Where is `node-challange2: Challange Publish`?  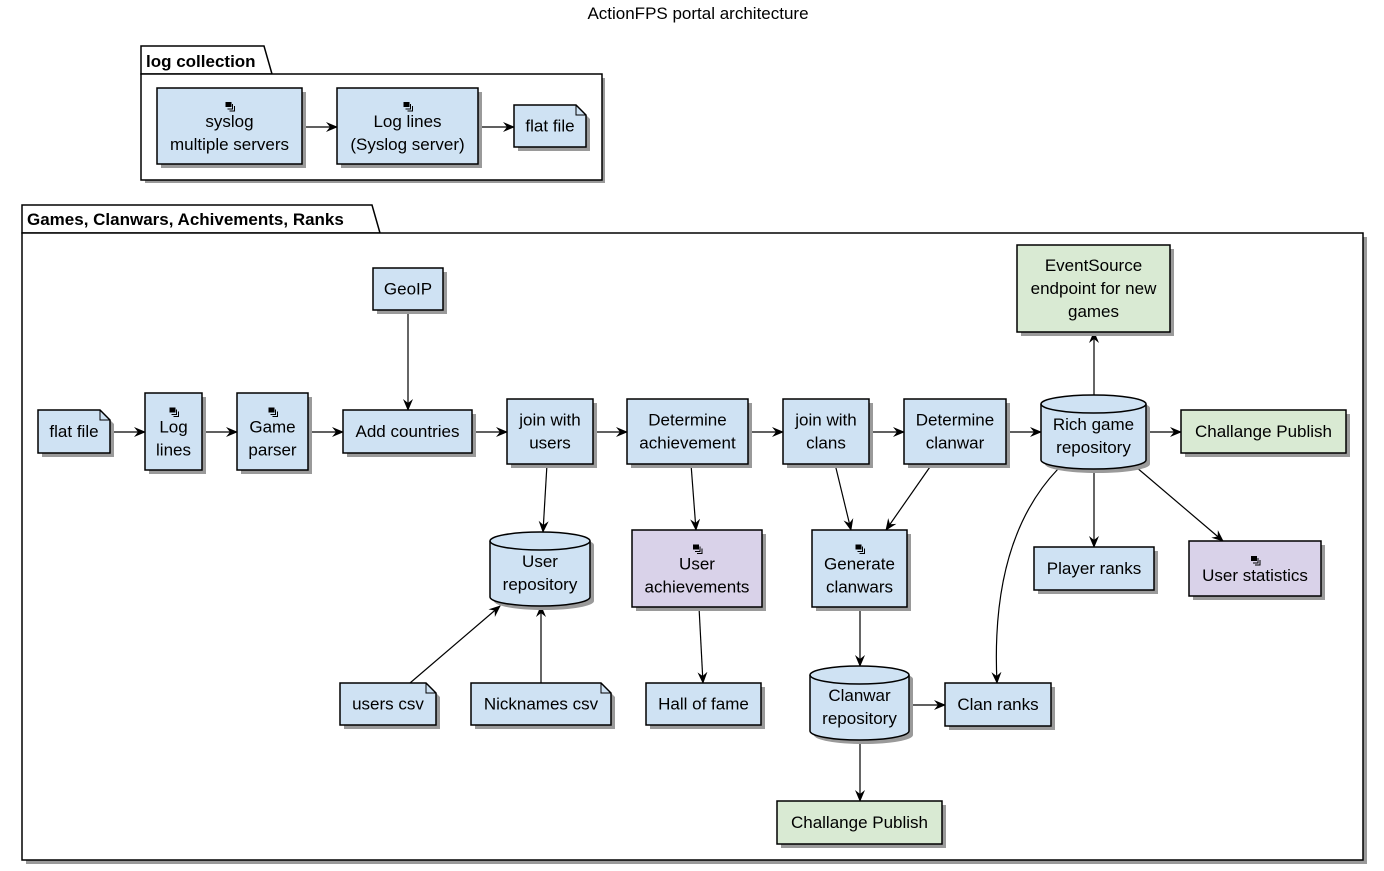 node-challange2: Challange Publish is located at coordinates (861, 824).